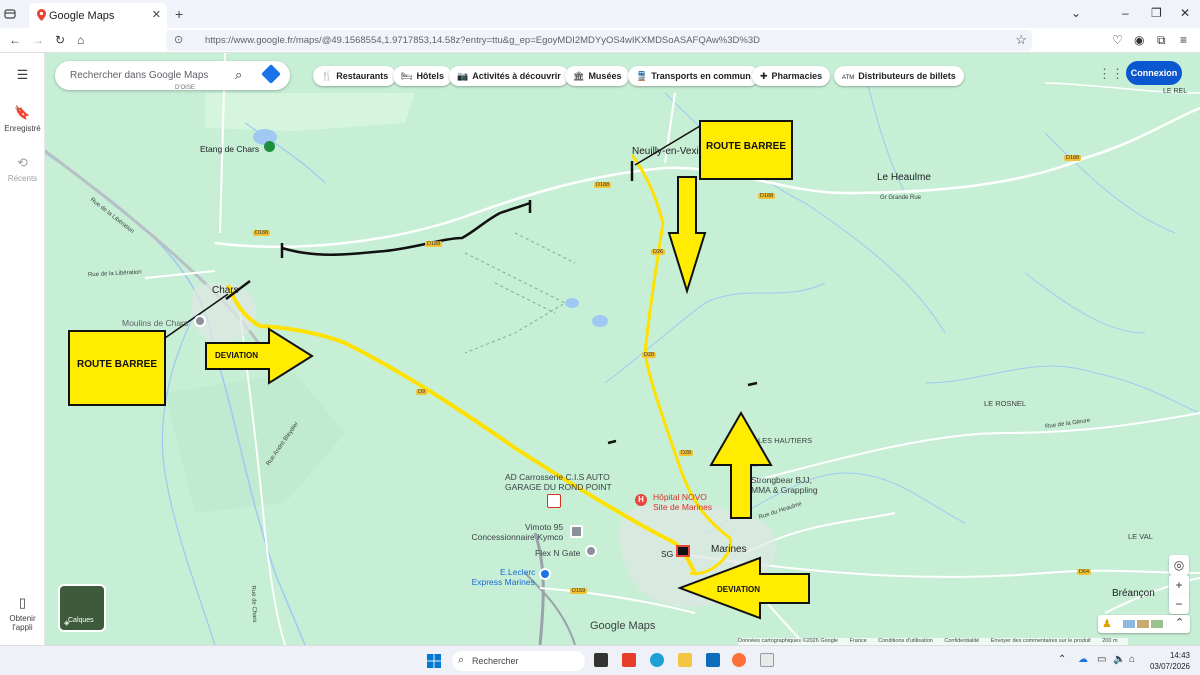 This screenshot has width=1200, height=675. Describe the element at coordinates (225, 290) in the screenshot. I see `place-chars: Chars` at that location.